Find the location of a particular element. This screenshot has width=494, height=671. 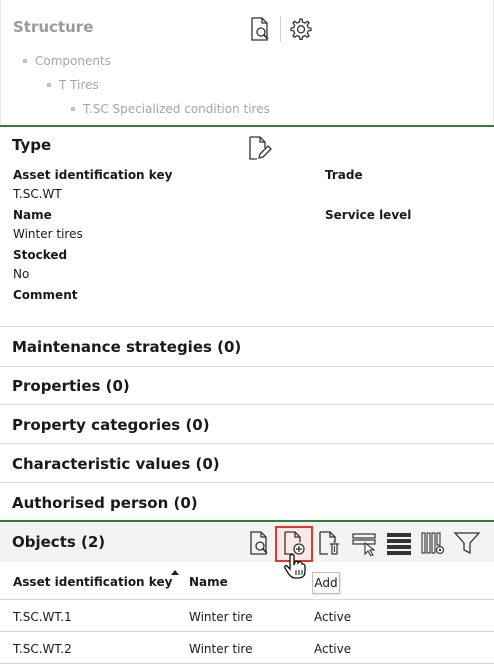

service-level-label: Service level is located at coordinates (368, 215).